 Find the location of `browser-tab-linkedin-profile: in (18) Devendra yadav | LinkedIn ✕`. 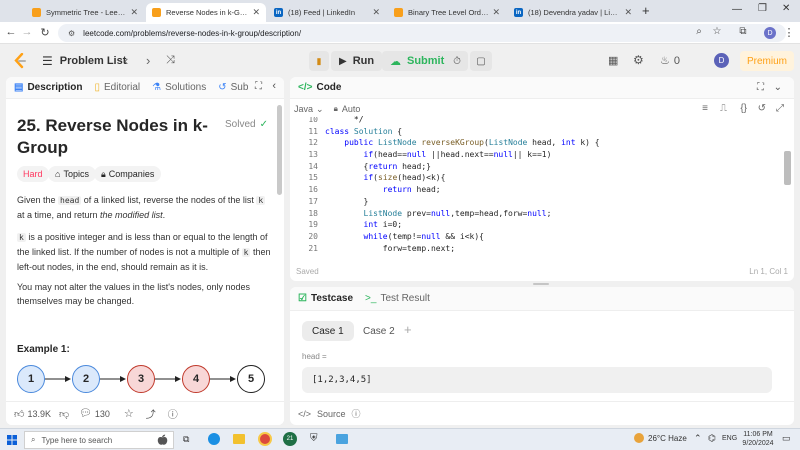

browser-tab-linkedin-profile: in (18) Devendra yadav | LinkedIn ✕ is located at coordinates (573, 12).